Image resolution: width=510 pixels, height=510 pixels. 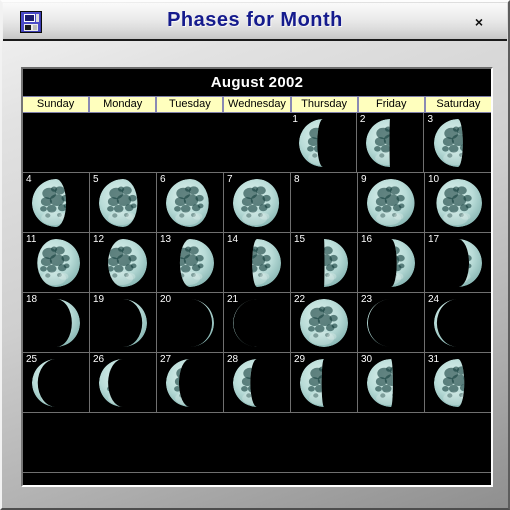 What do you see at coordinates (324, 104) in the screenshot?
I see `weekday-header-thursday: Thursday` at bounding box center [324, 104].